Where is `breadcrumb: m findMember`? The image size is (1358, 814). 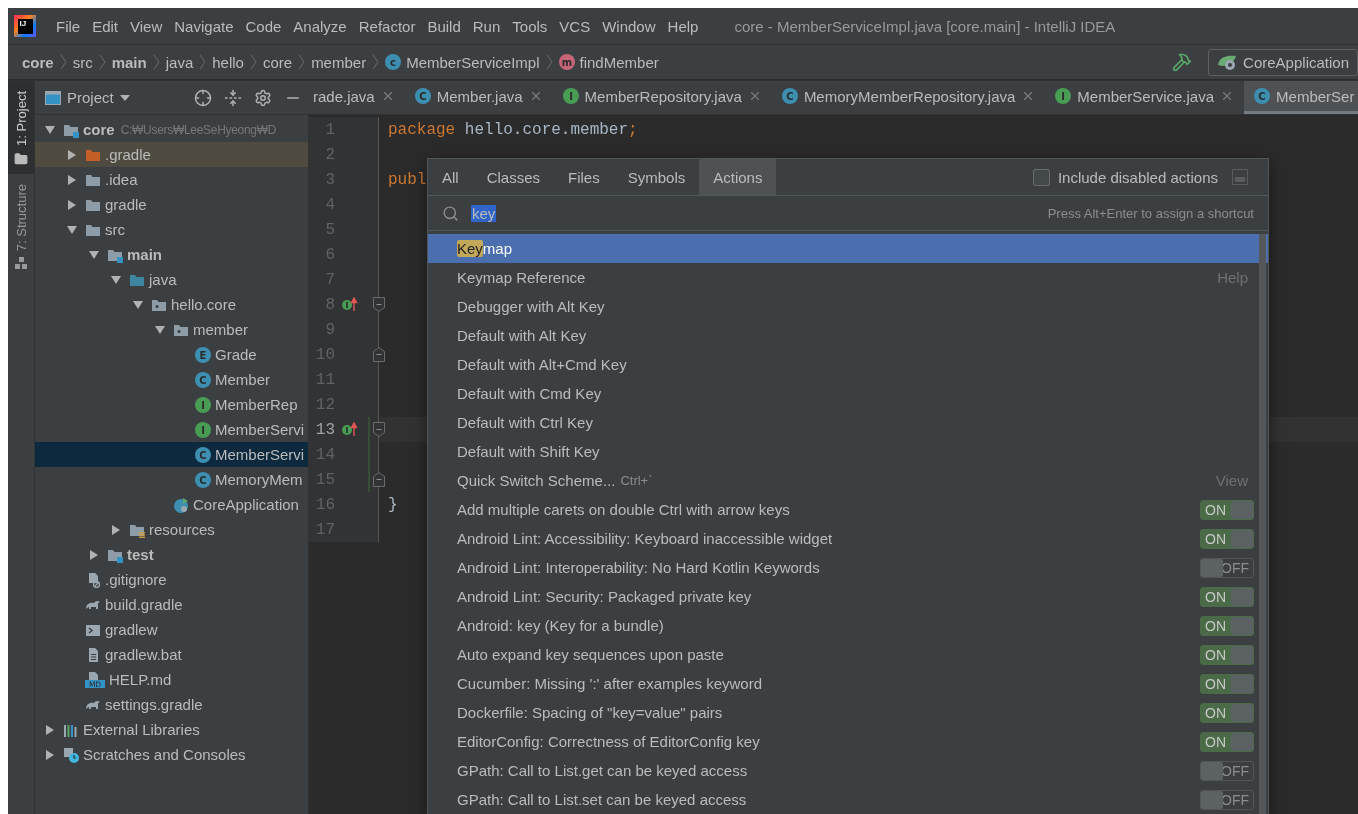
breadcrumb: m findMember is located at coordinates (608, 62).